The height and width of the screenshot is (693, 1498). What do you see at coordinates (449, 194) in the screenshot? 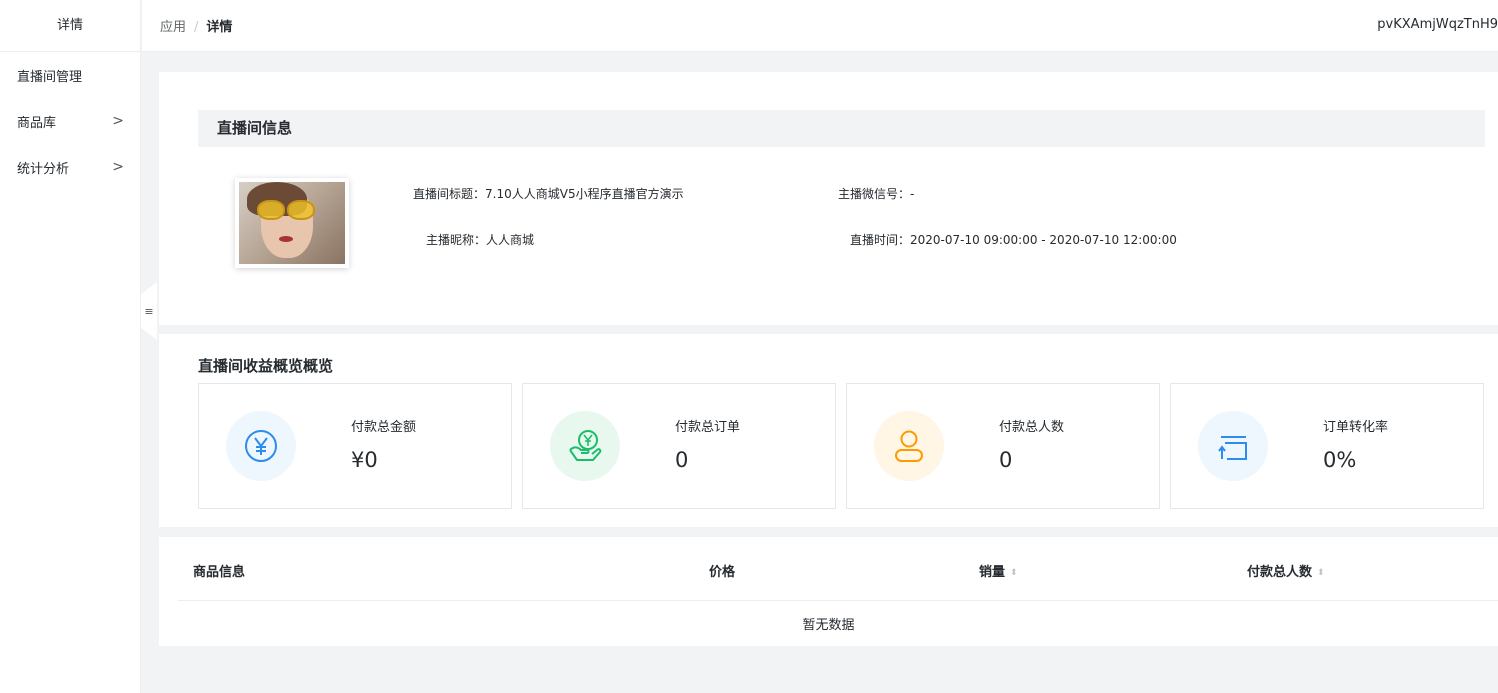
I see `info-label: 直播间标题：` at bounding box center [449, 194].